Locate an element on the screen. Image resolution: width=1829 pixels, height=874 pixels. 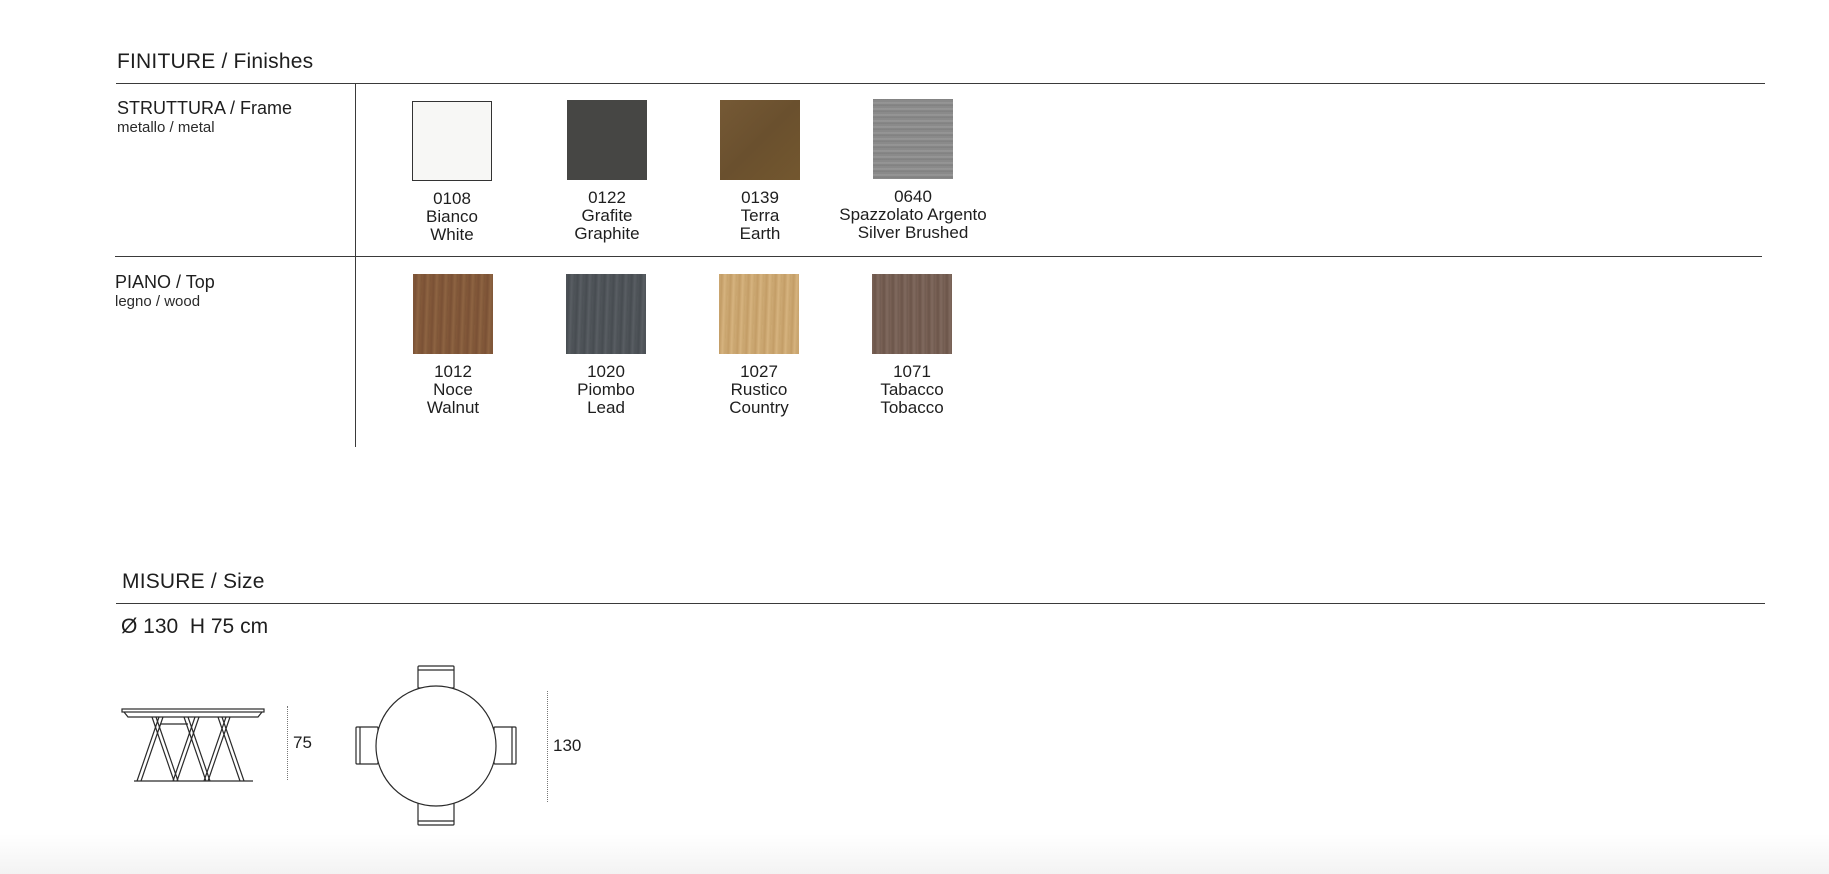
size-value: Ø 130 H 75 cm is located at coordinates (195, 626).